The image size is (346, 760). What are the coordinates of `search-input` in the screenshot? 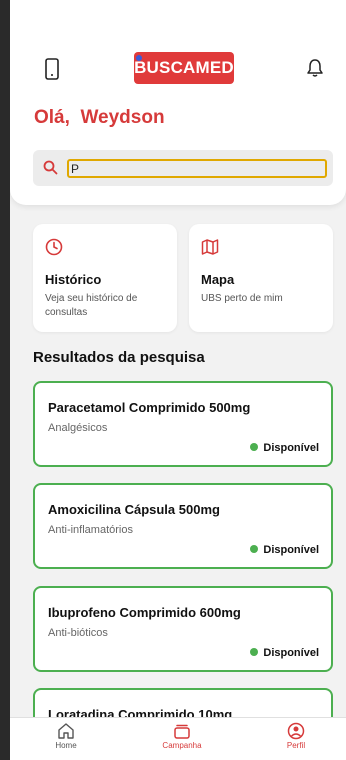 It's located at (197, 168).